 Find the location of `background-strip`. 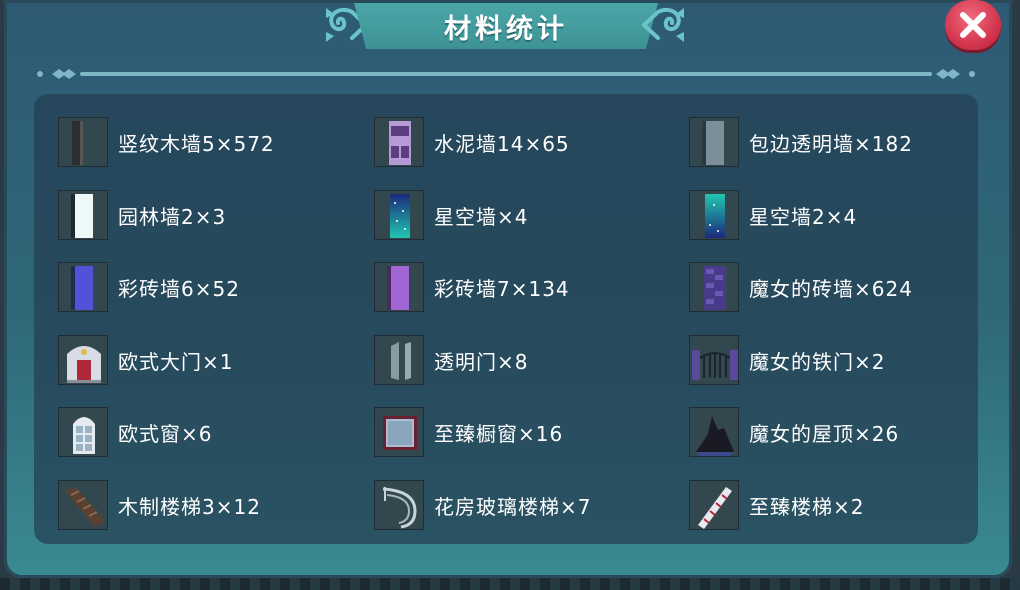

background-strip is located at coordinates (510, 584).